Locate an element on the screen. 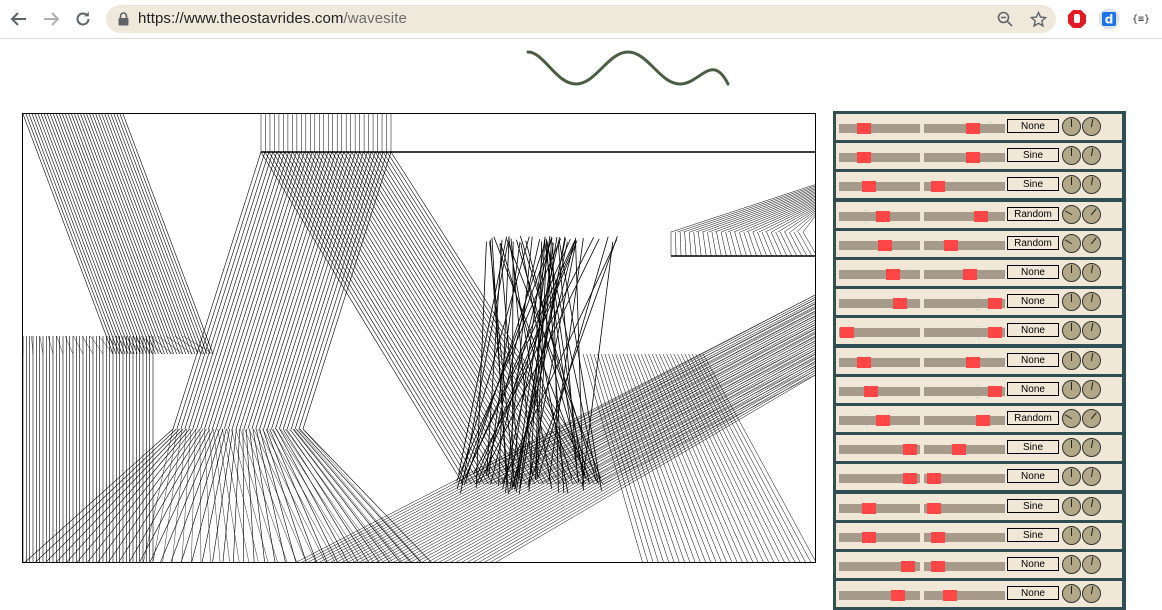  json-viewer-icon: {≡} is located at coordinates (1141, 19).